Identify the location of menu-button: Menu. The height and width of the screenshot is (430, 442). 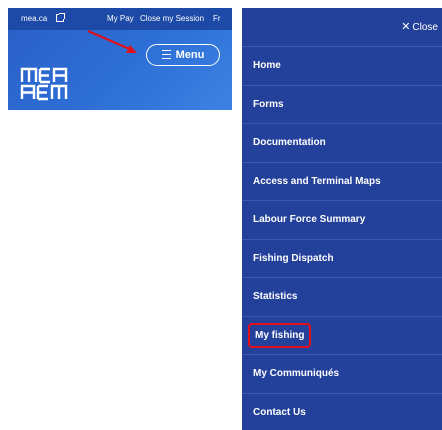
(183, 55).